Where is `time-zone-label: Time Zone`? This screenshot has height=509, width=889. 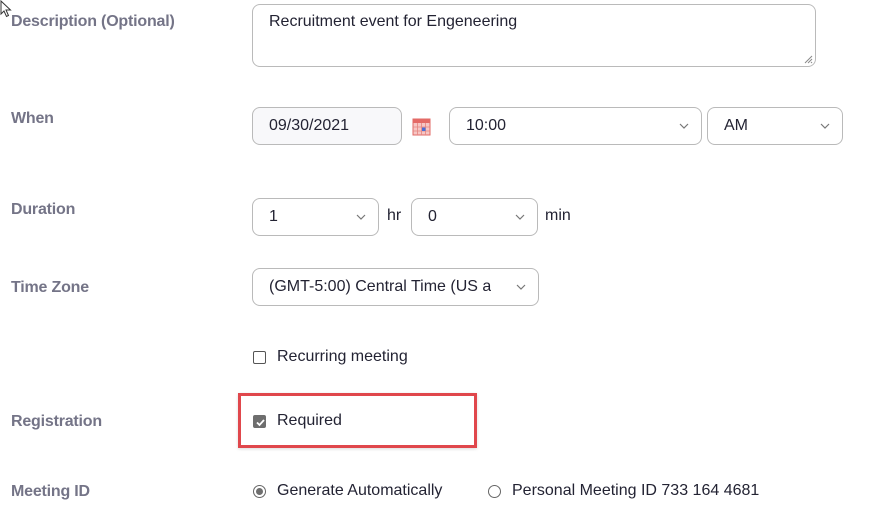
time-zone-label: Time Zone is located at coordinates (50, 287).